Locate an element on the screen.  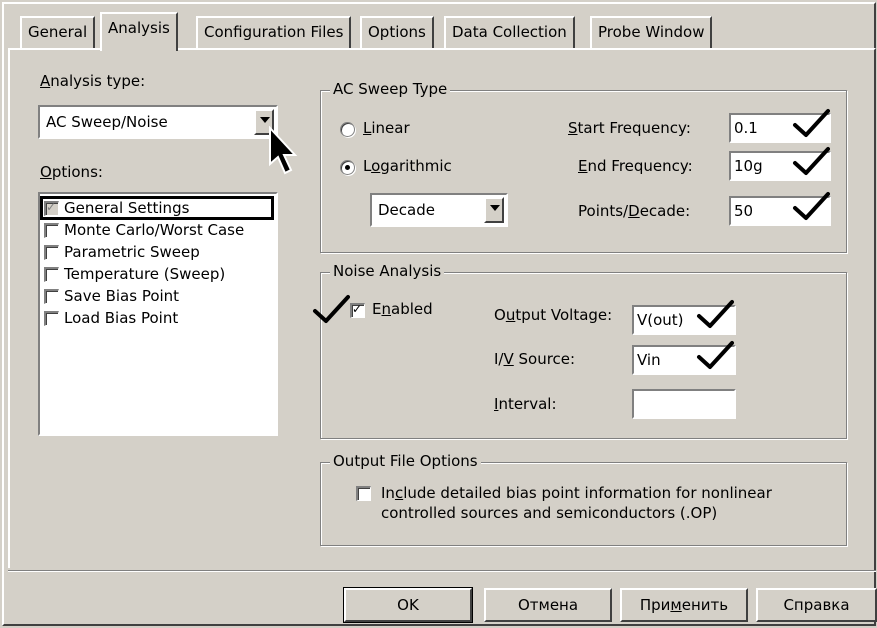
tab-configuration-files: Configuration Files is located at coordinates (274, 32).